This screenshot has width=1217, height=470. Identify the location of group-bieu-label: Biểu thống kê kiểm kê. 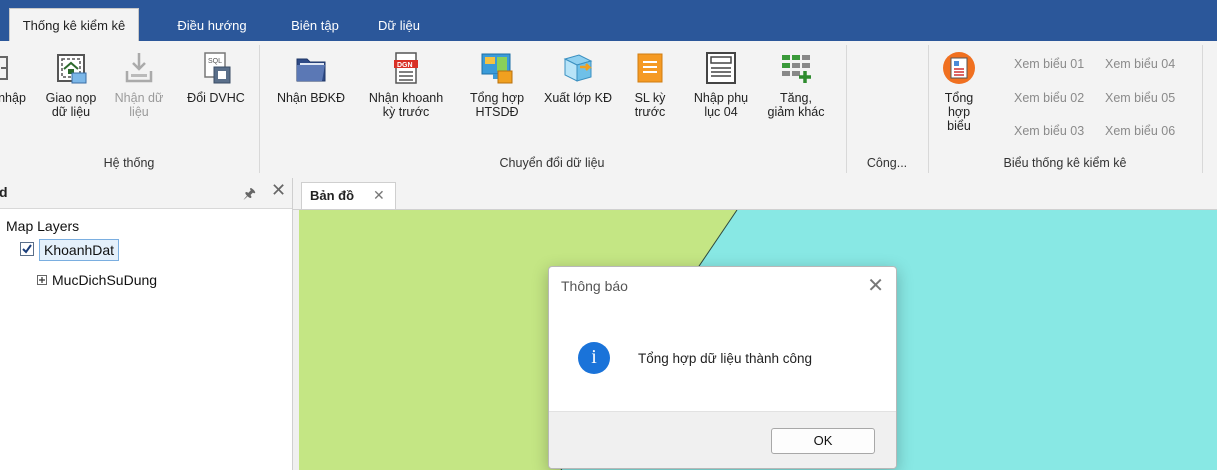
(1065, 163).